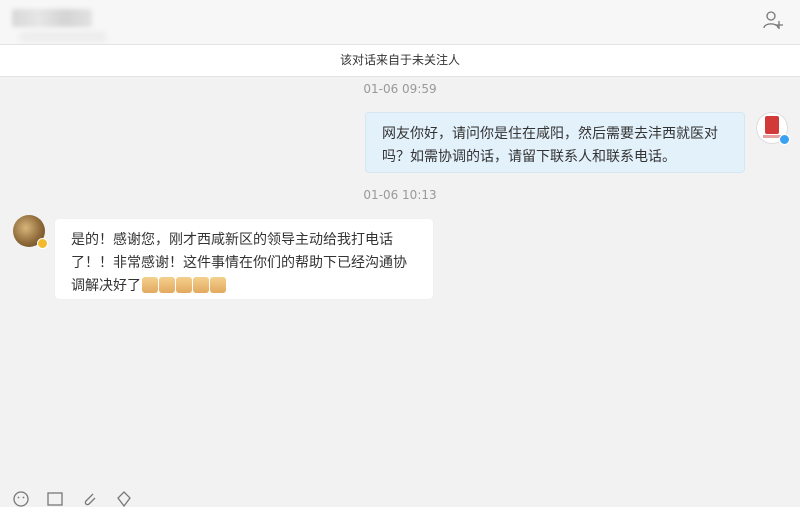 This screenshot has height=507, width=800. I want to click on location-icon, so click(124, 499).